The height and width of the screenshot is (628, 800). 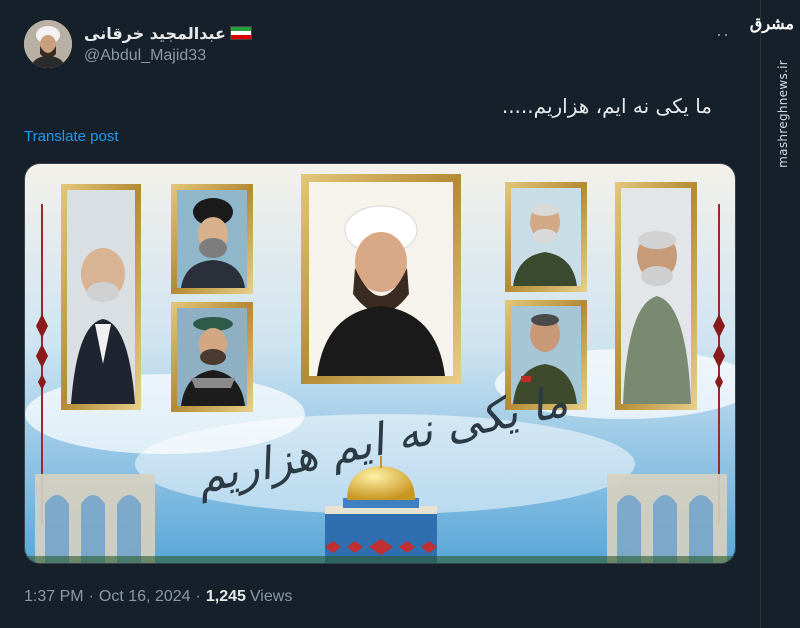 I want to click on translate-post-link: Translate post, so click(x=71, y=136).